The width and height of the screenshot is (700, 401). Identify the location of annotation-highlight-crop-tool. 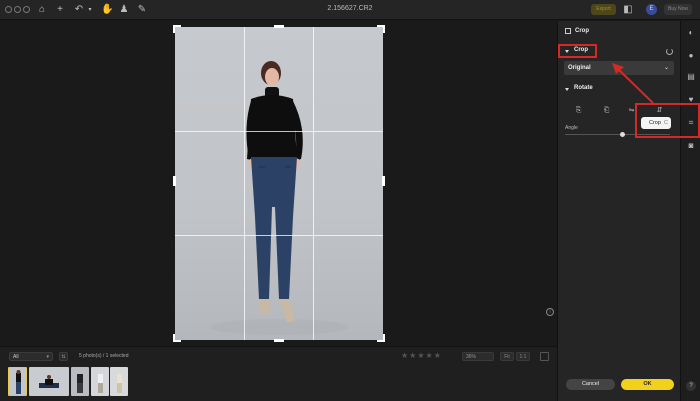
(667, 120).